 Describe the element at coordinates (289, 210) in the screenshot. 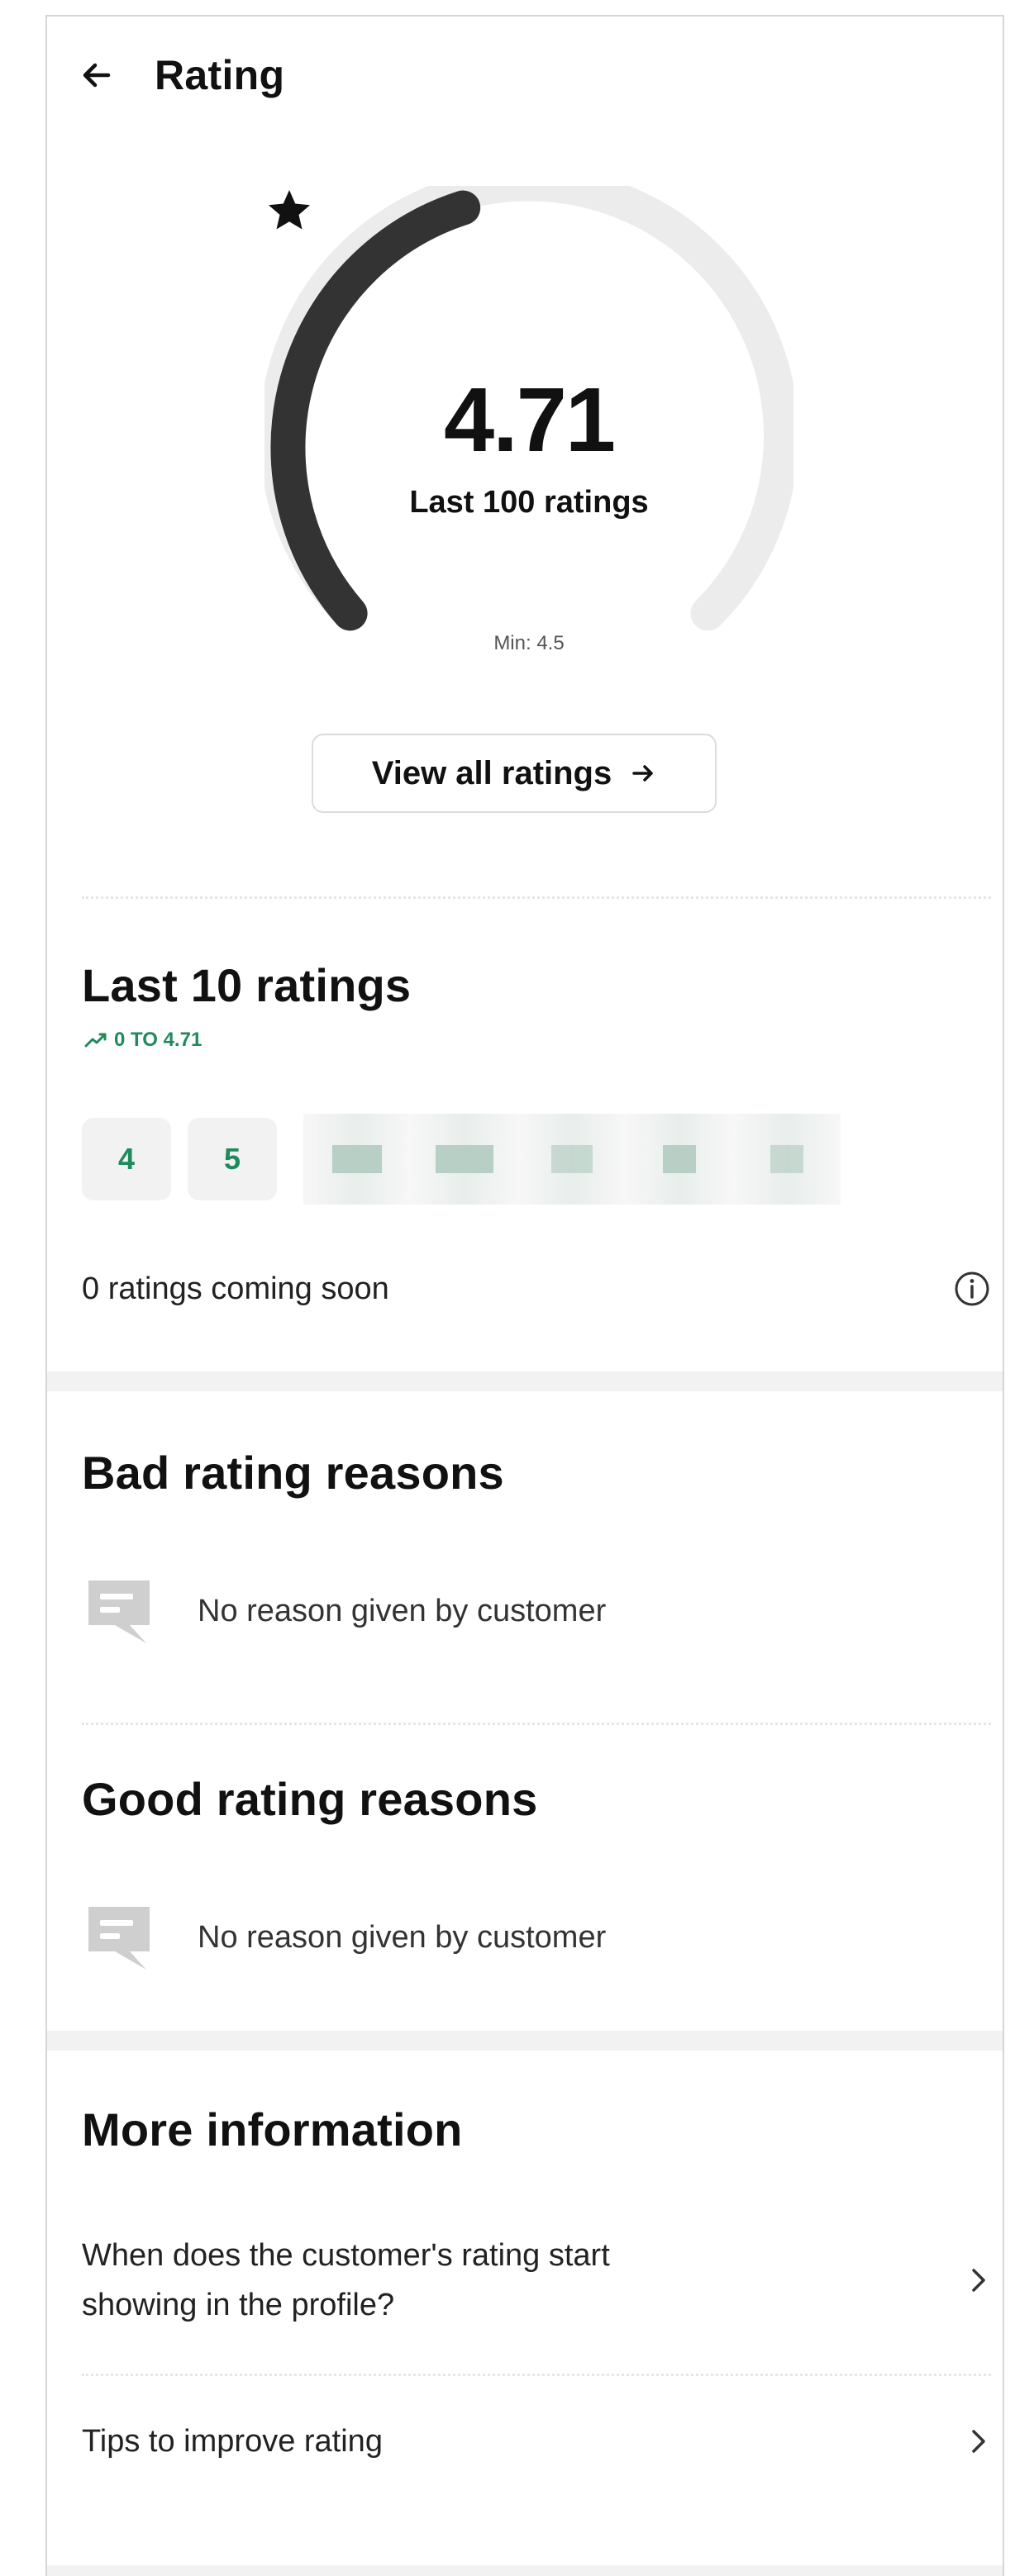

I see `star-icon` at that location.